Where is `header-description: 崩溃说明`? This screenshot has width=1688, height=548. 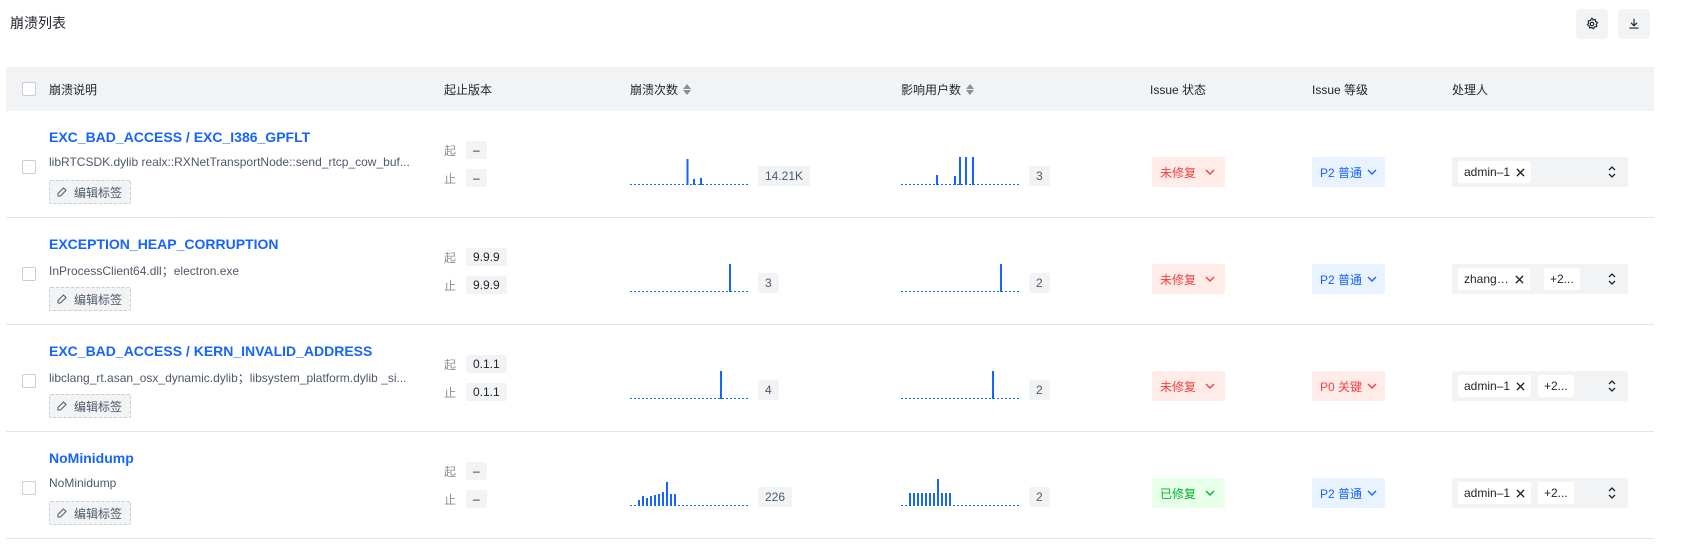
header-description: 崩溃说明 is located at coordinates (73, 89).